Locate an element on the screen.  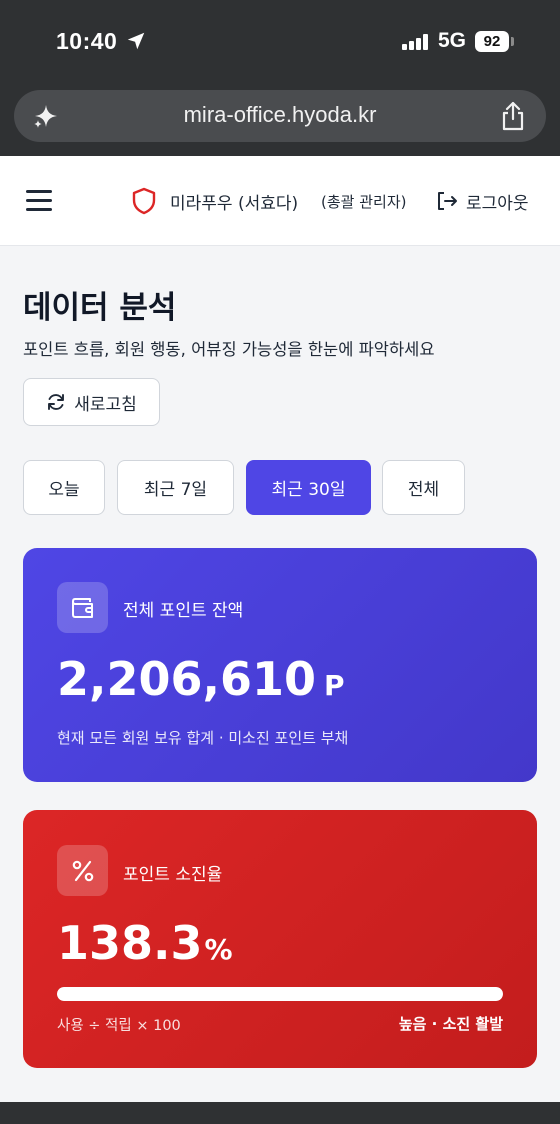
percent-icon is located at coordinates (82, 870).